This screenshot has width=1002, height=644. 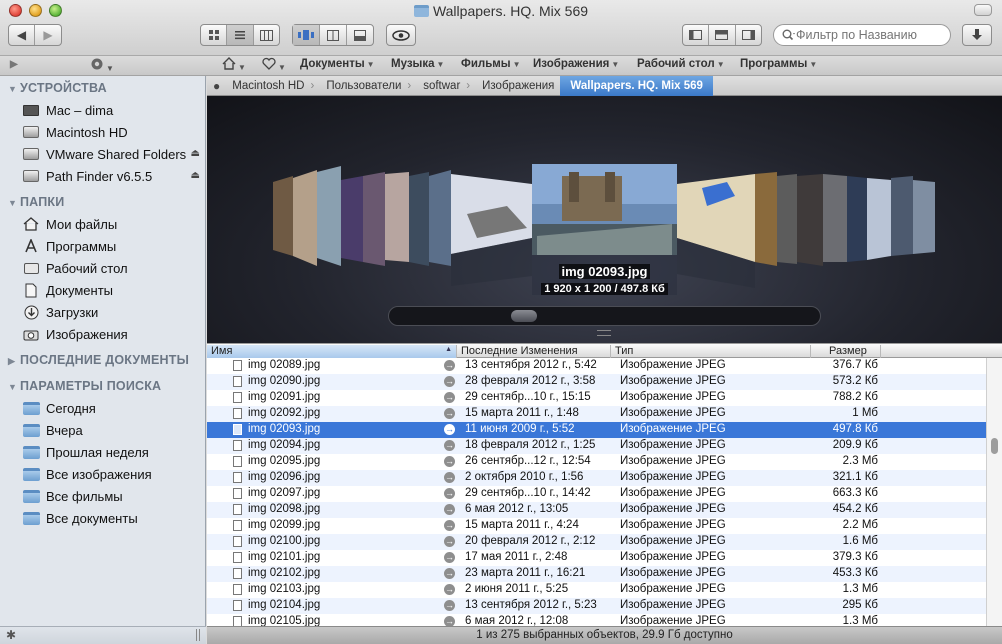 I want to click on filter-search-input, so click(x=871, y=35).